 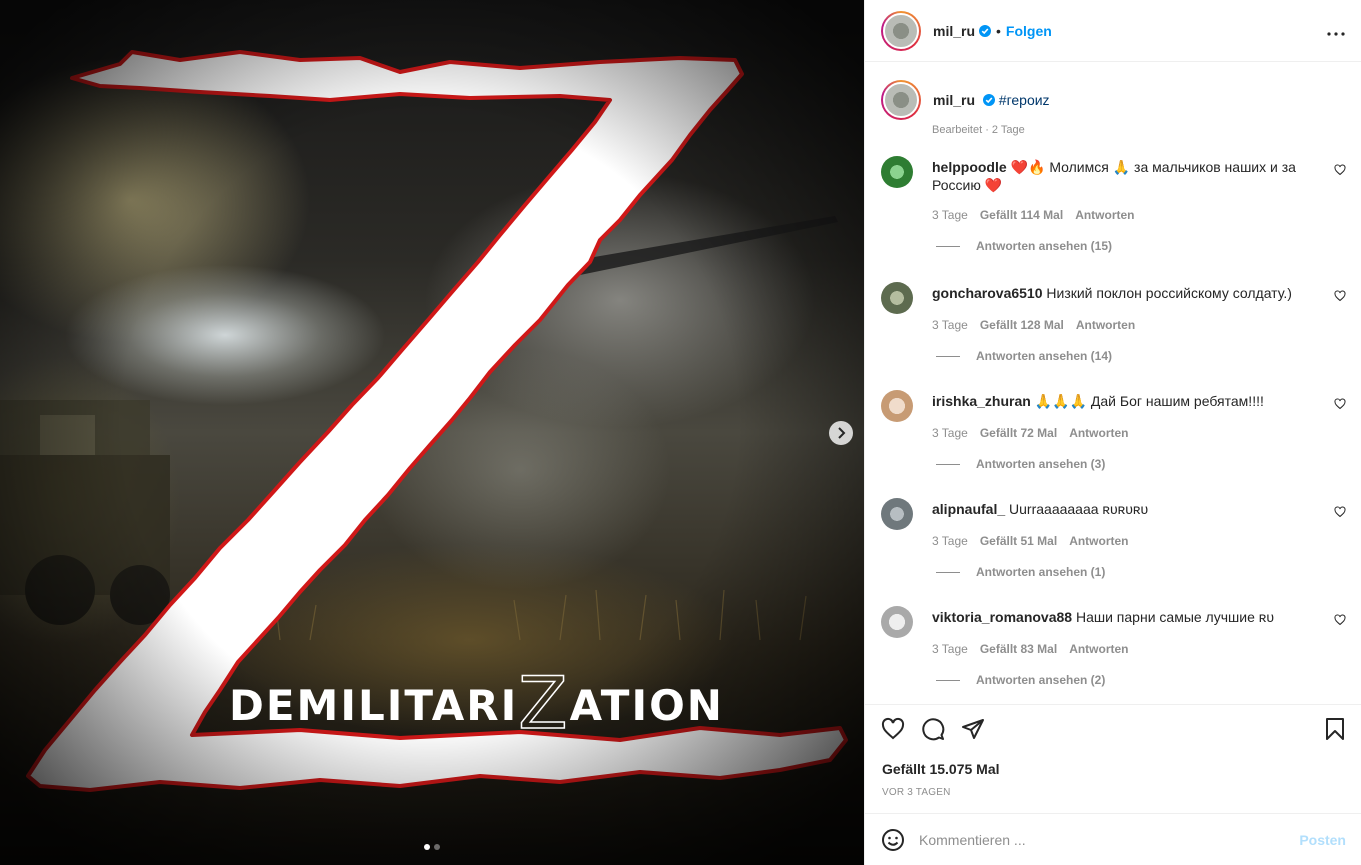 What do you see at coordinates (893, 729) in the screenshot?
I see `like-icon` at bounding box center [893, 729].